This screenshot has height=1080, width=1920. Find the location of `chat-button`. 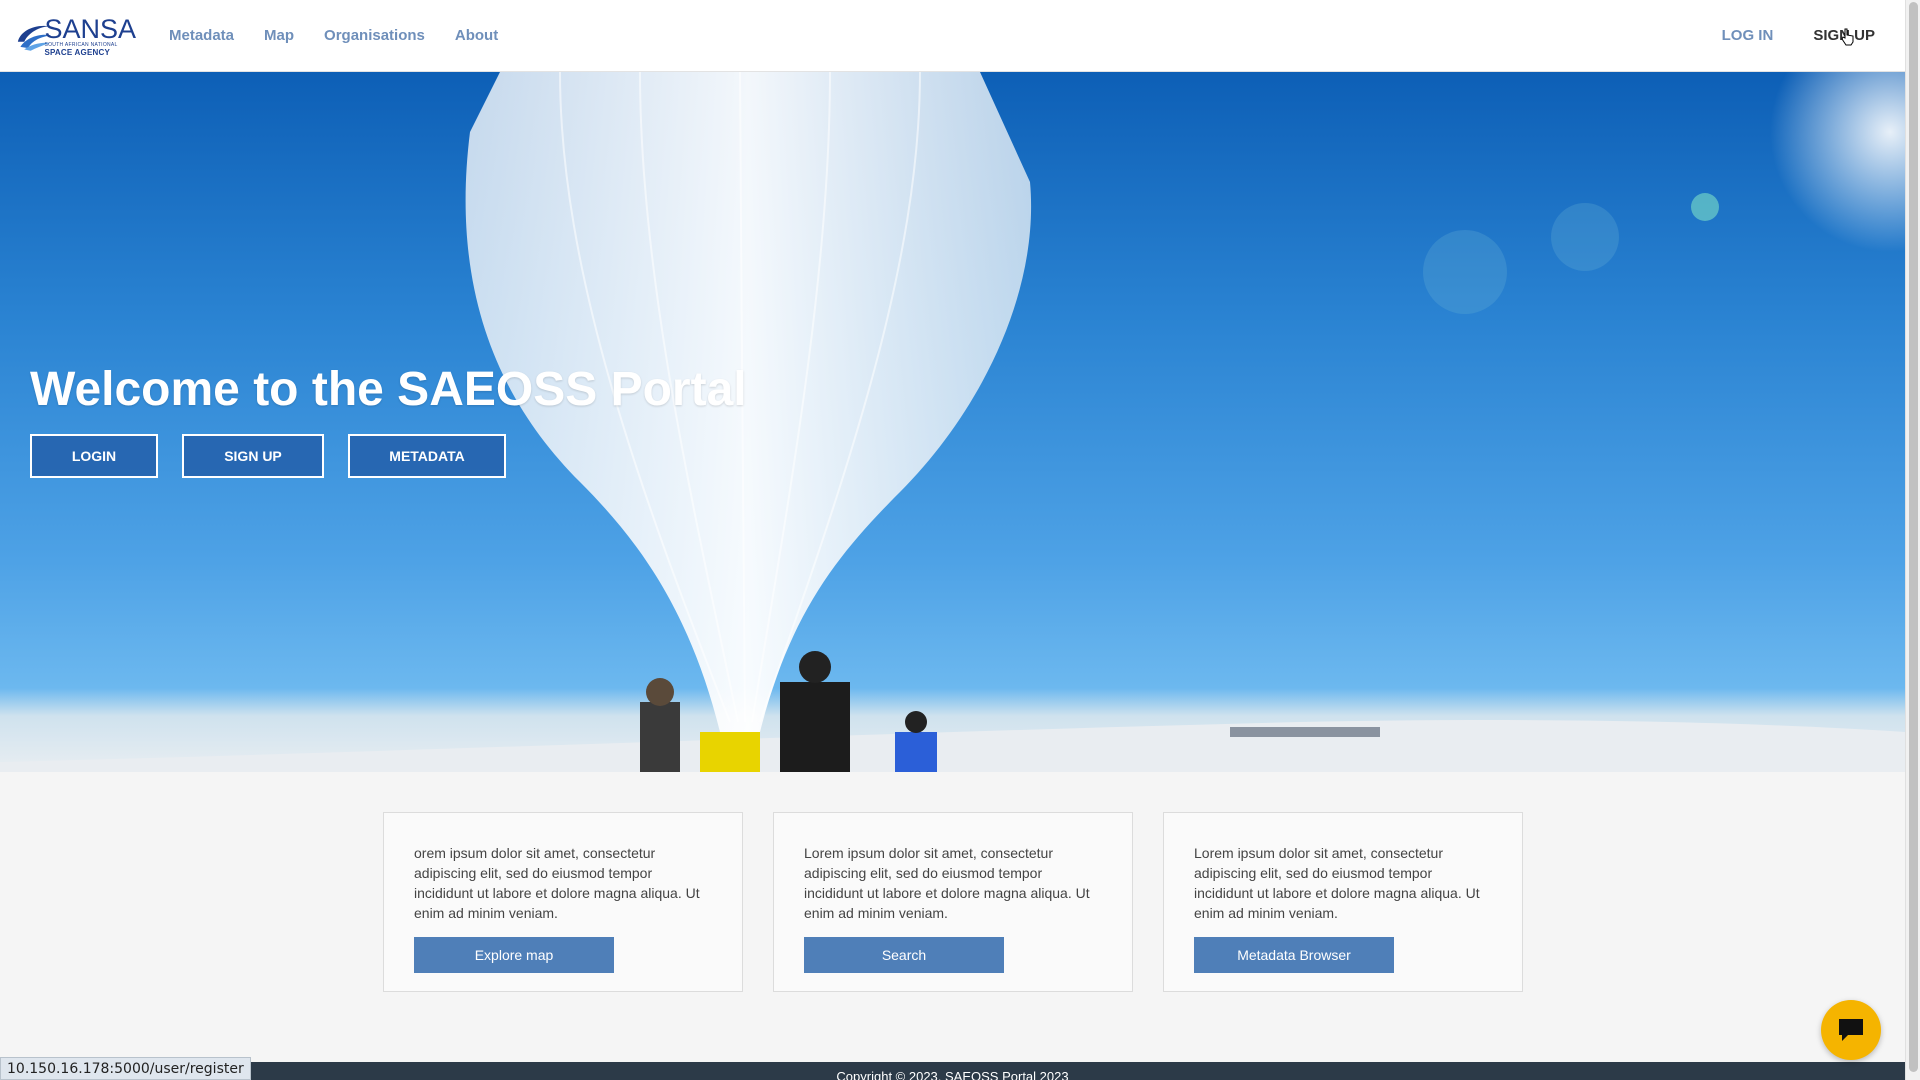

chat-button is located at coordinates (1851, 1030).